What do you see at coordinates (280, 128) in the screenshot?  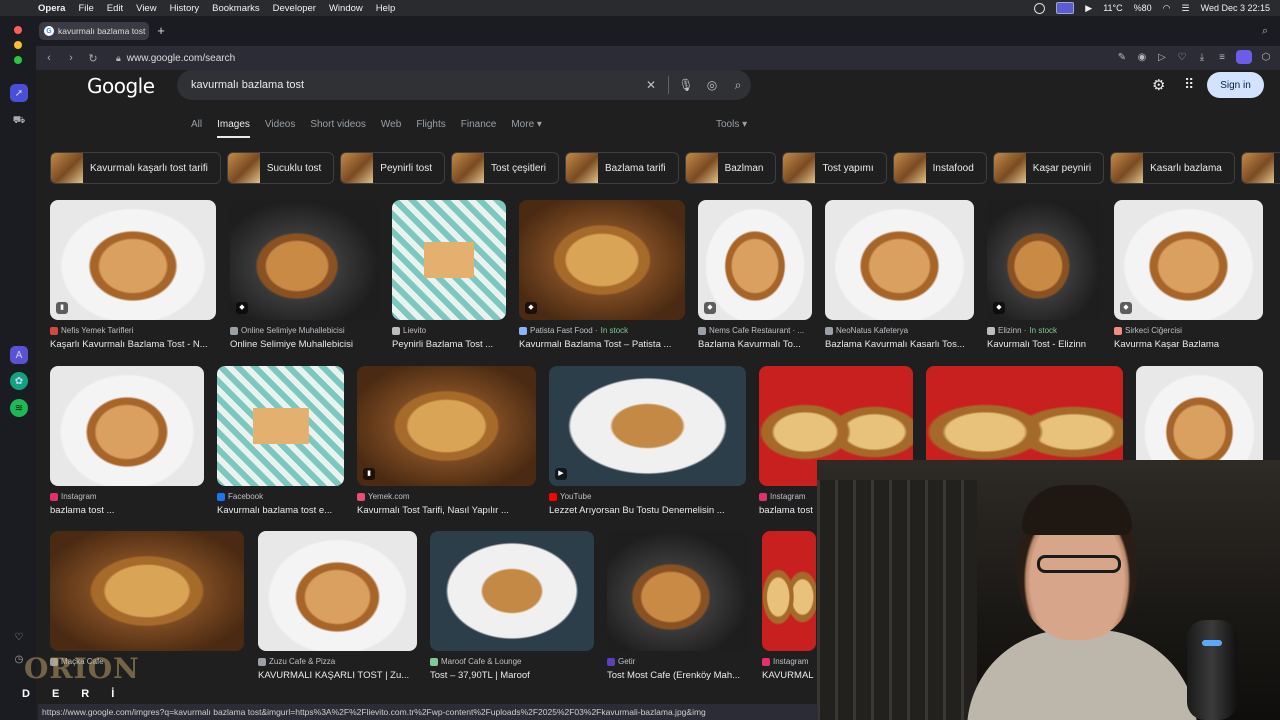 I see `tab-videos: Videos` at bounding box center [280, 128].